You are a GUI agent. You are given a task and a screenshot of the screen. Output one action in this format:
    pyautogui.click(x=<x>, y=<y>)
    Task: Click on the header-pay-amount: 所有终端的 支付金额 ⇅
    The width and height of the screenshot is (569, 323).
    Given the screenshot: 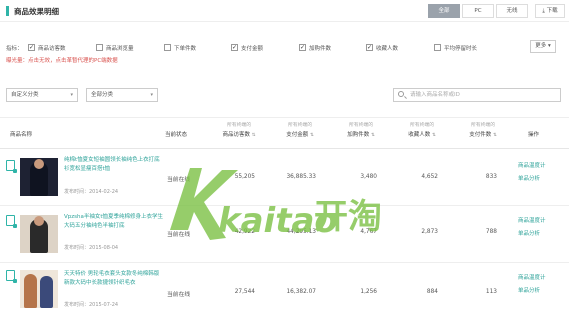 What is the action you would take?
    pyautogui.click(x=300, y=129)
    